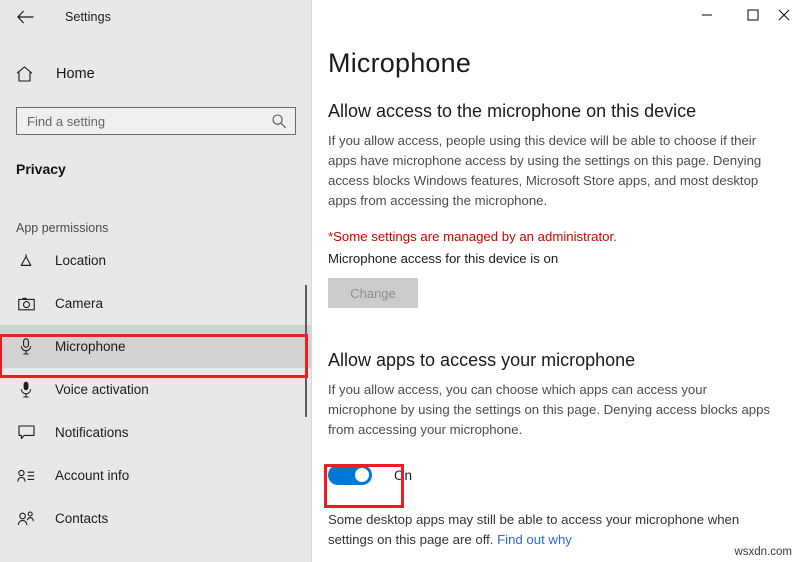 Image resolution: width=800 pixels, height=562 pixels. I want to click on window-title: Settings, so click(88, 16).